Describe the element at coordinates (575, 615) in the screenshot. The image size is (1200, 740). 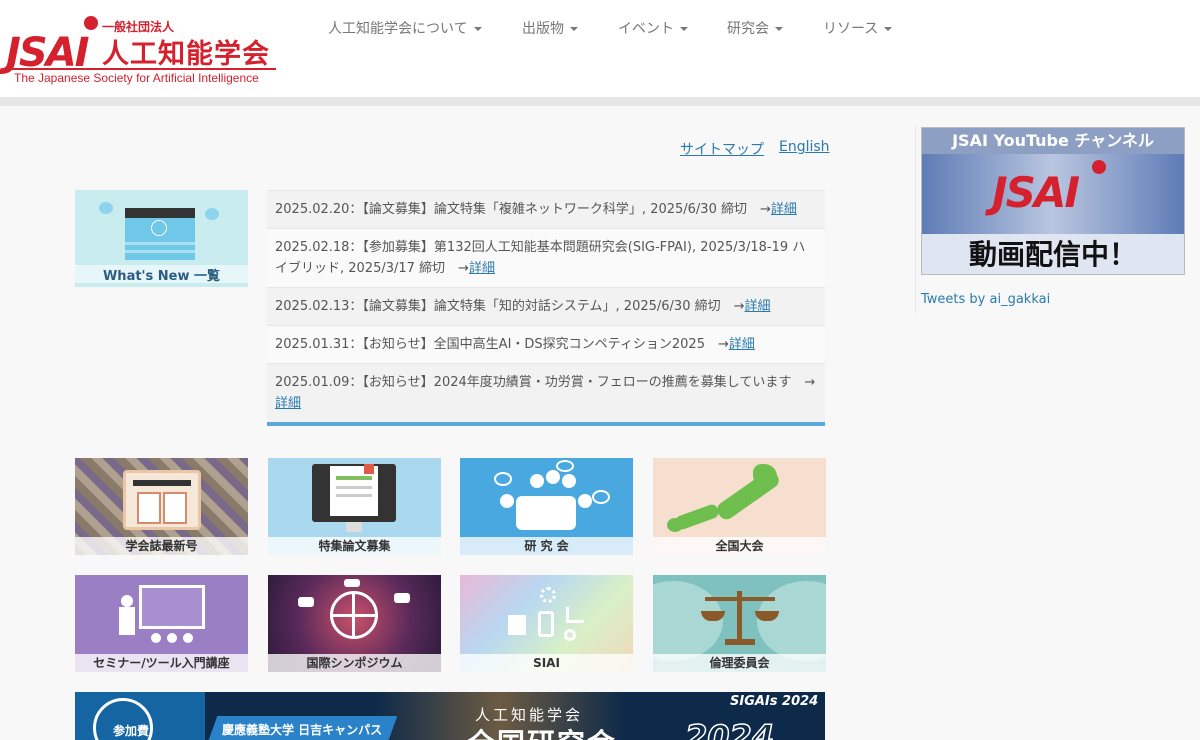
I see `chart-icon` at that location.